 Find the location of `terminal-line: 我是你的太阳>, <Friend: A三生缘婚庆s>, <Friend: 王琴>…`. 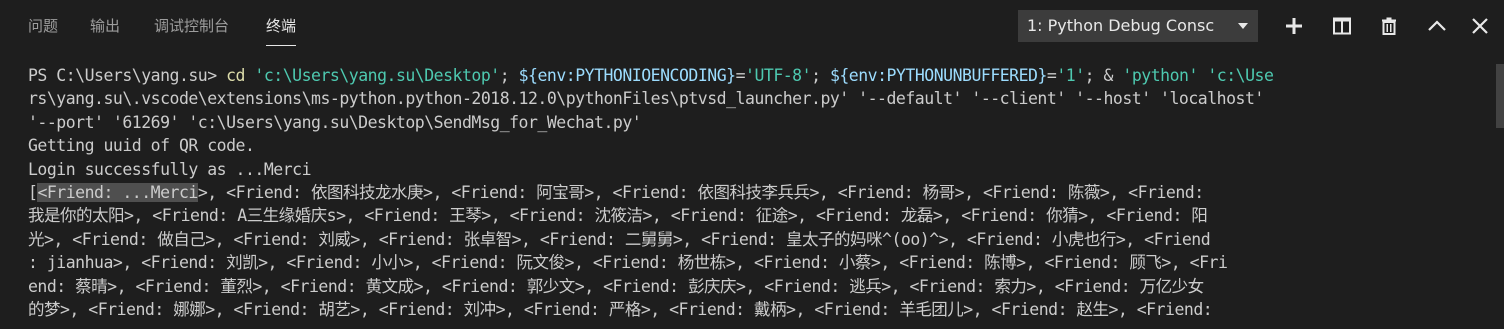

terminal-line: 我是你的太阳>, <Friend: A三生缘婚庆s>, <Friend: 王琴>… is located at coordinates (618, 216).